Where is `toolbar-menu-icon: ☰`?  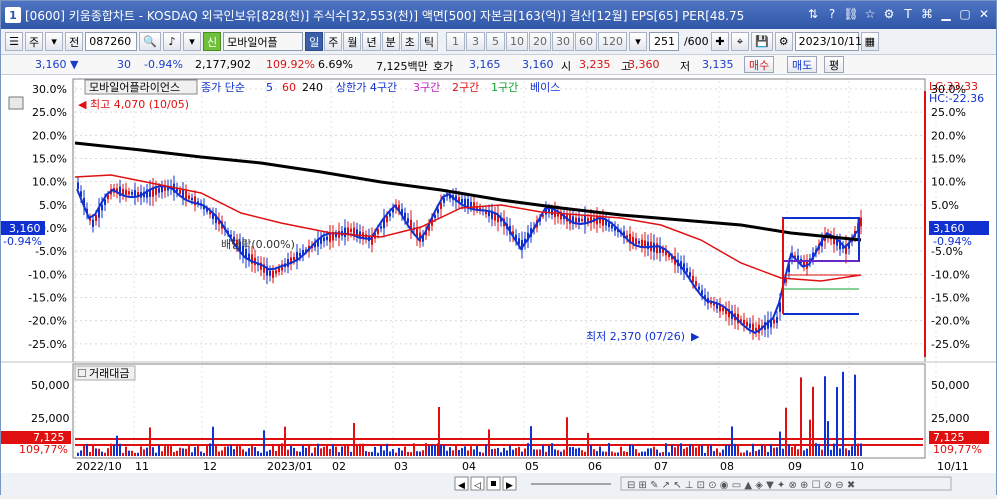 toolbar-menu-icon: ☰ is located at coordinates (14, 41).